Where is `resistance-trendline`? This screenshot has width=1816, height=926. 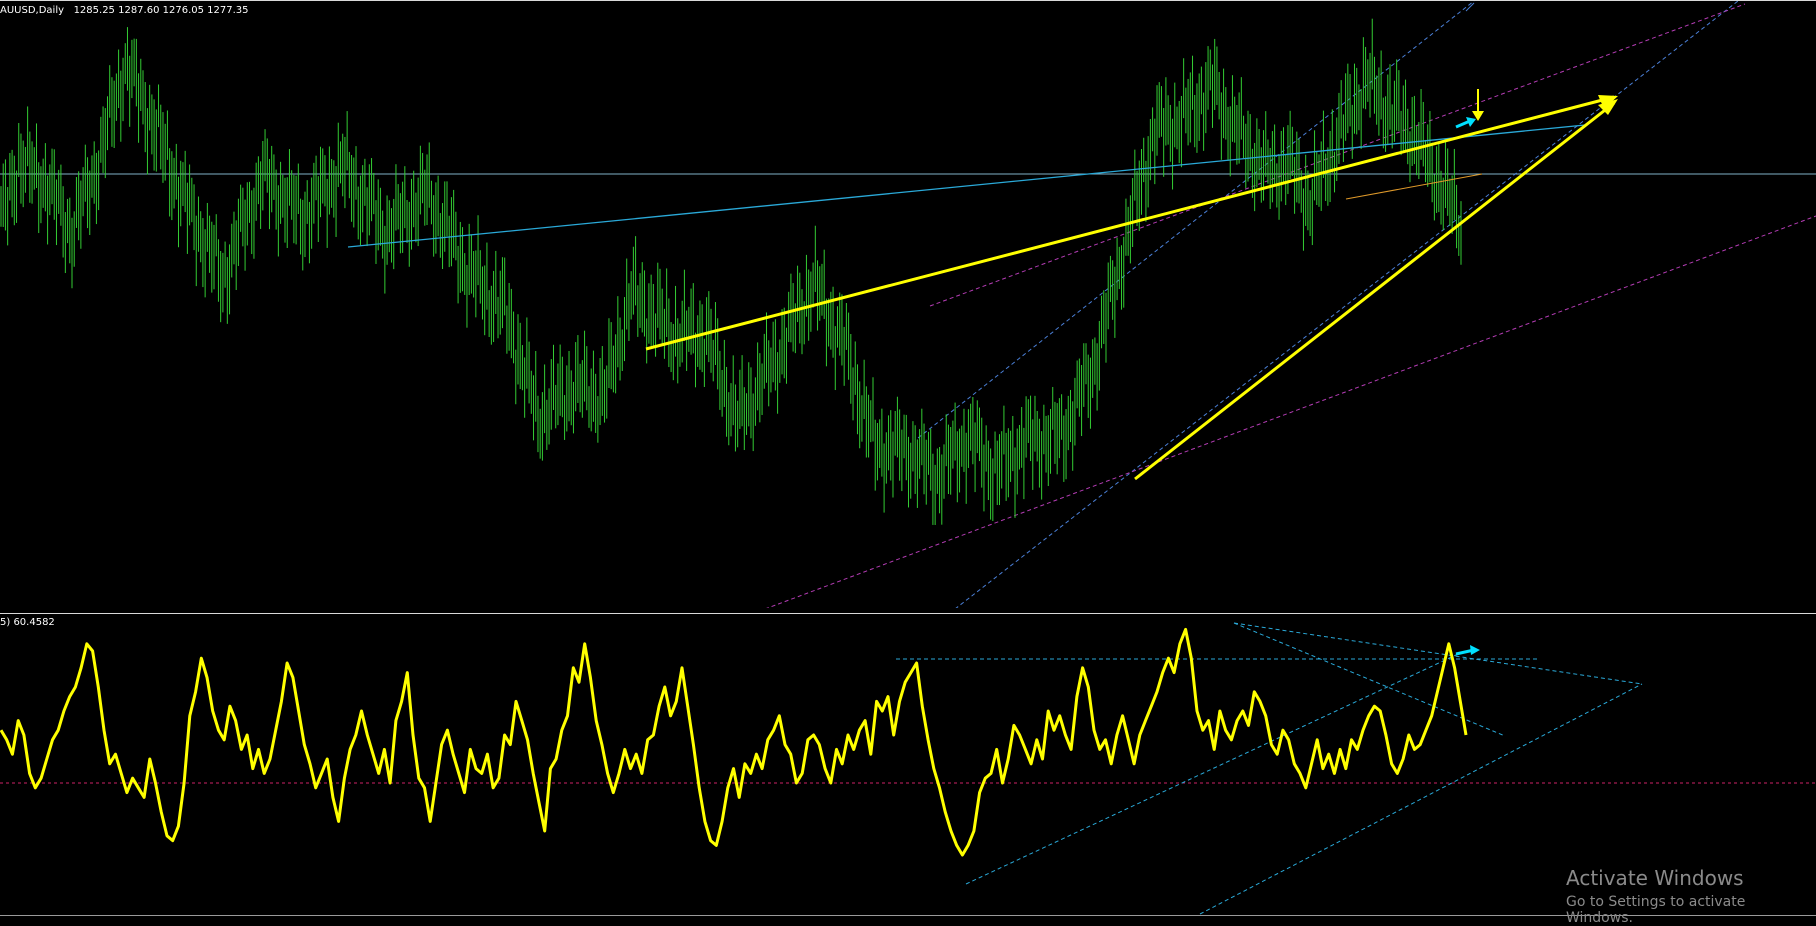 resistance-trendline is located at coordinates (1130, 223).